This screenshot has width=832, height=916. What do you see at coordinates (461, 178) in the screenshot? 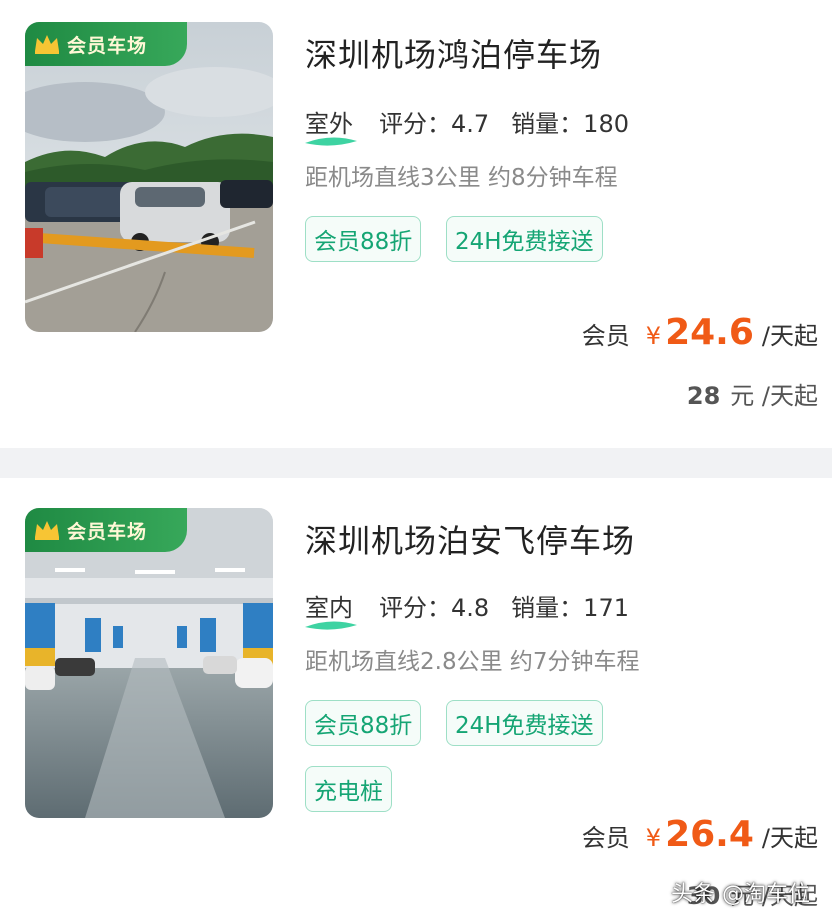
I see `distance-info: 距机场直线3公里 约8分钟车程` at bounding box center [461, 178].